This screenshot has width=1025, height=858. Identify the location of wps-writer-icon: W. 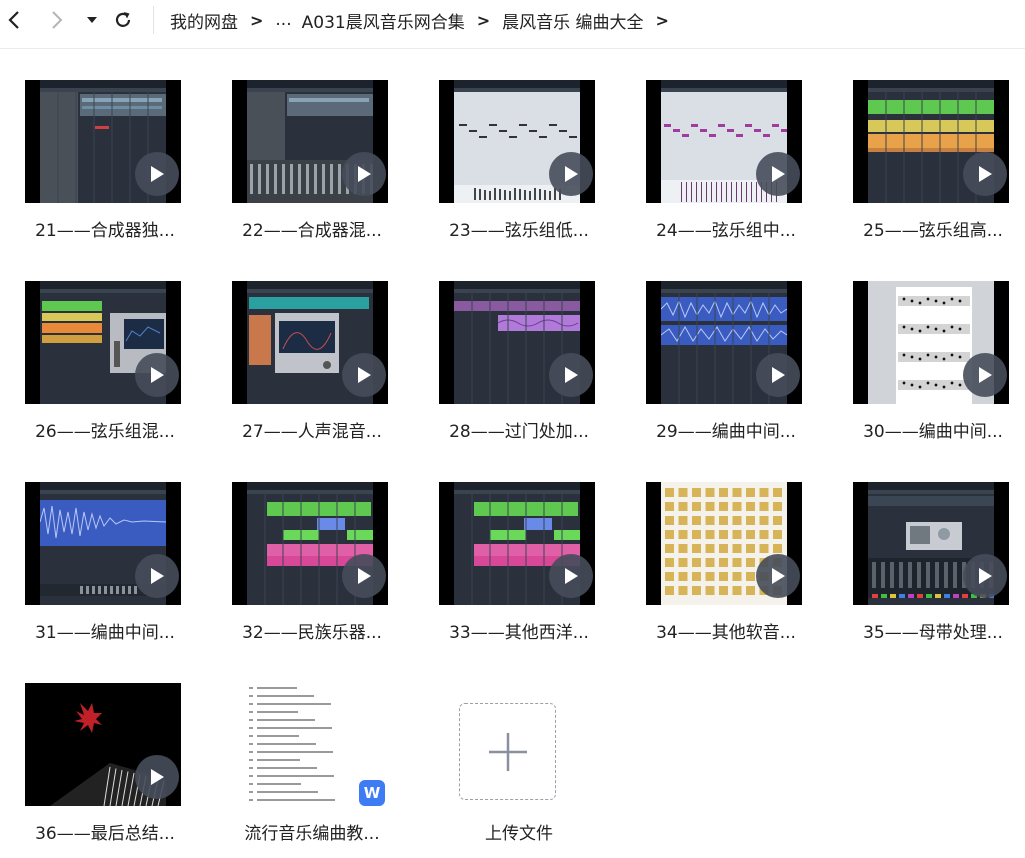
(372, 793).